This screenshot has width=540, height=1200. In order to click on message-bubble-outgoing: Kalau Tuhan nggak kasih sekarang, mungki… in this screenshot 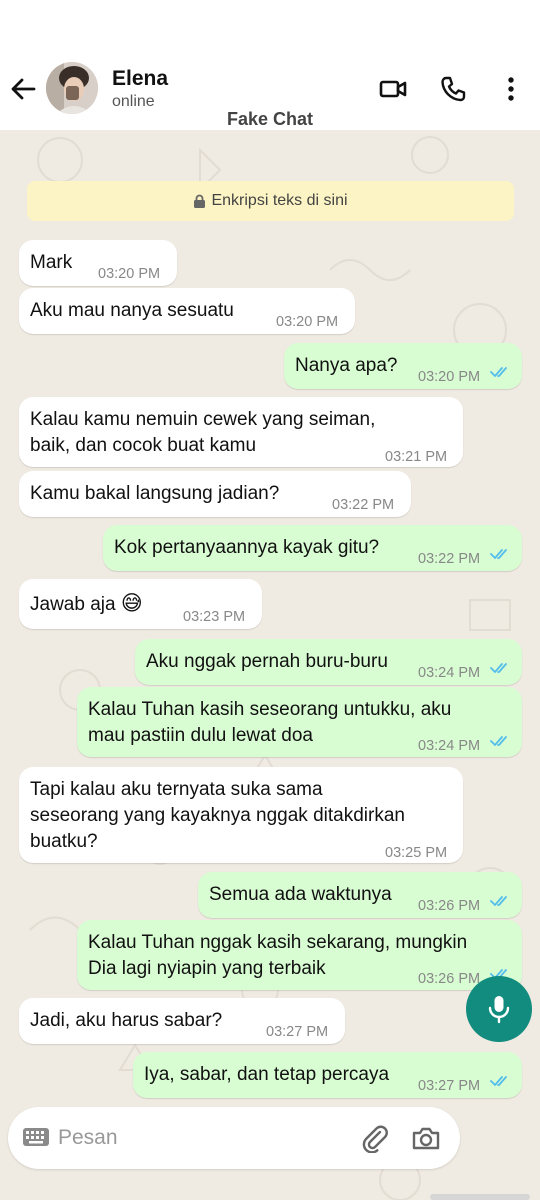, I will do `click(299, 955)`.